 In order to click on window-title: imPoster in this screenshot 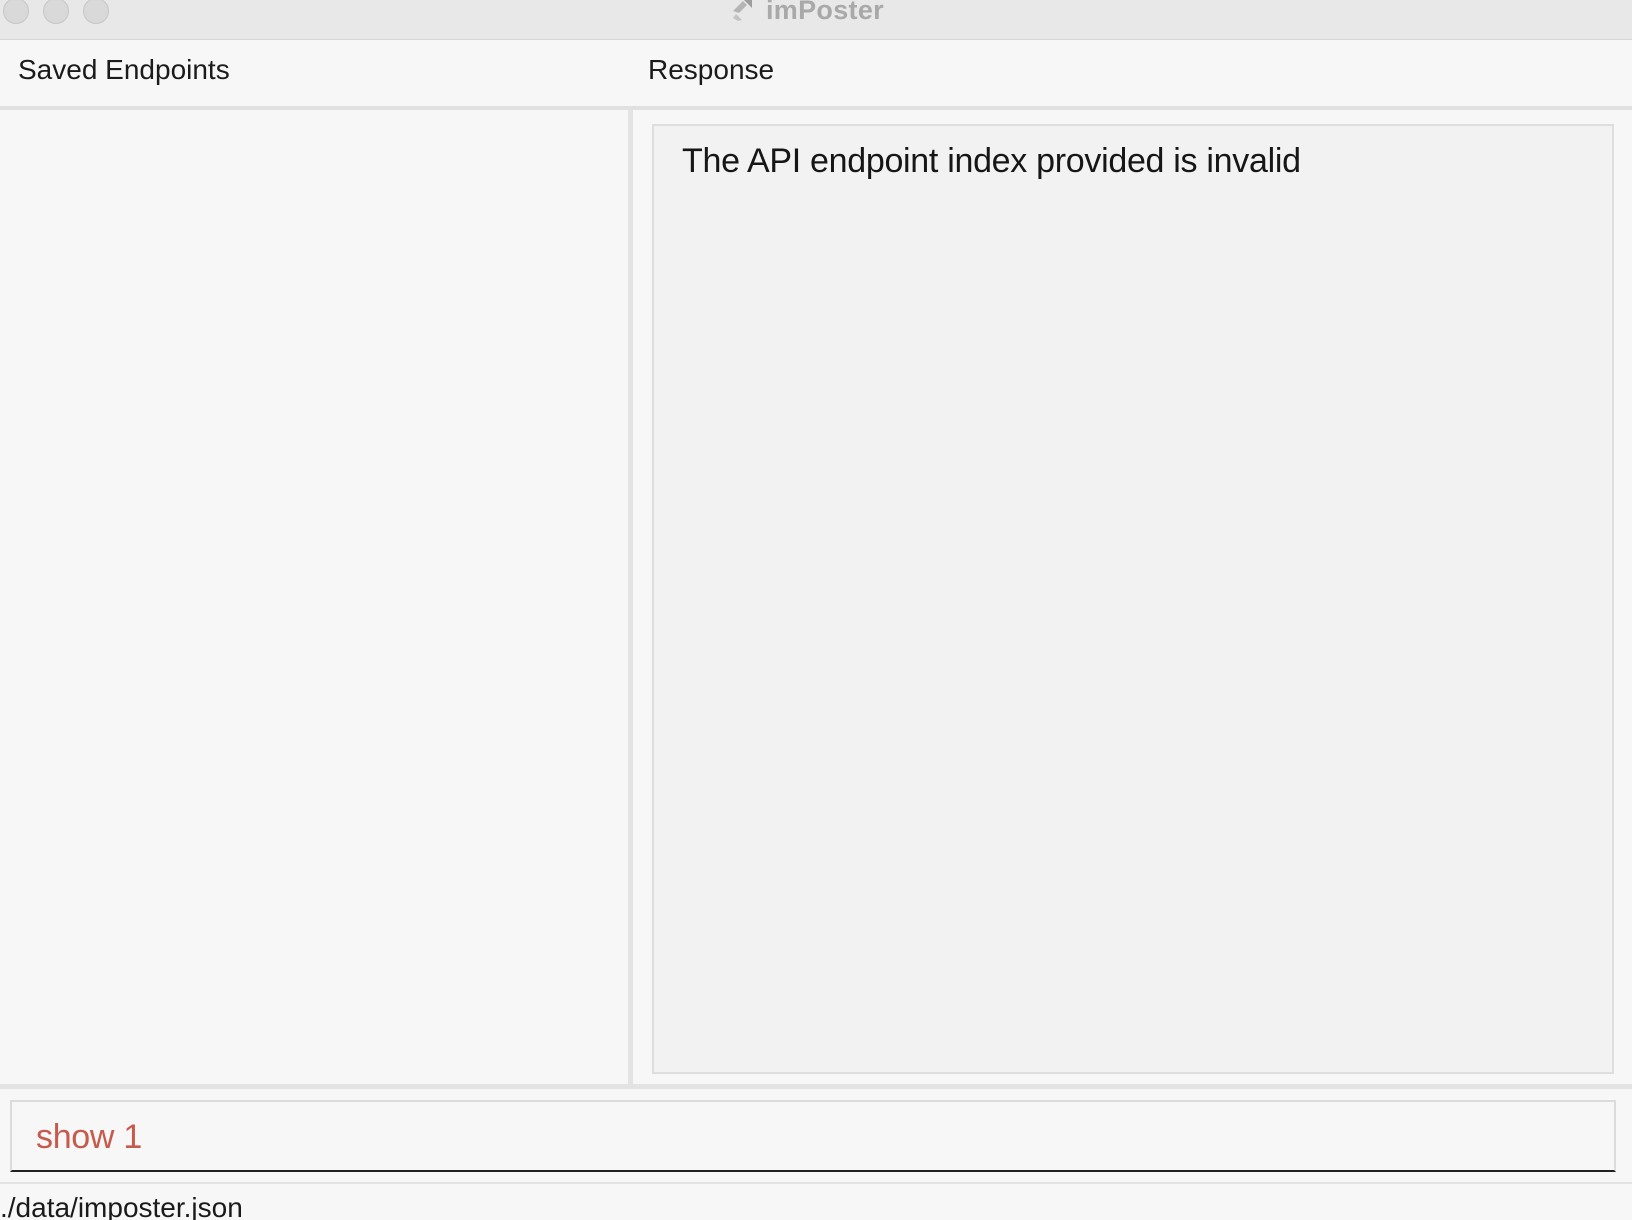, I will do `click(825, 12)`.